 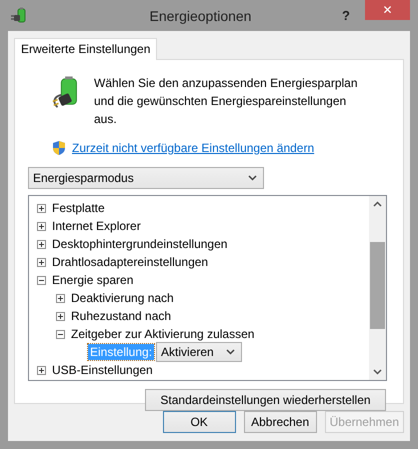 I want to click on tree-item: Drahtlosadaptereinstellungen, so click(x=130, y=262).